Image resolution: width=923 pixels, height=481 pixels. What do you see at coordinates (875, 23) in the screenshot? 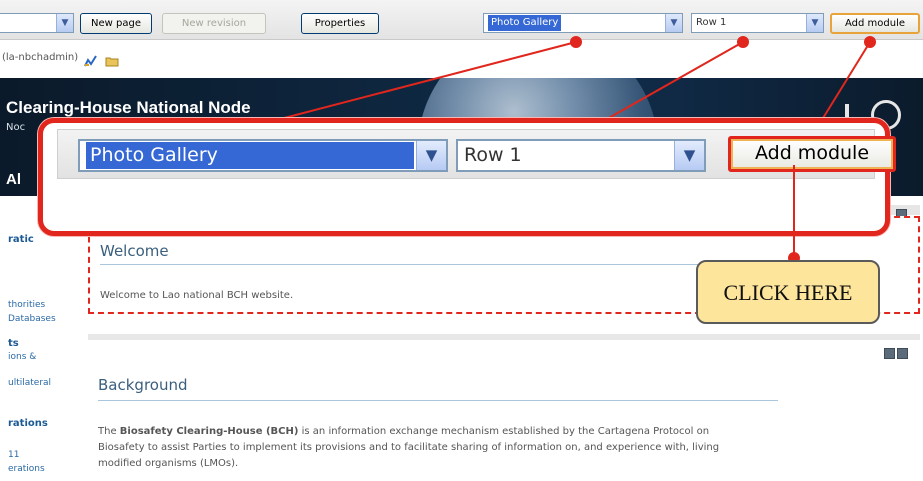
I see `add-module-button: Add module` at bounding box center [875, 23].